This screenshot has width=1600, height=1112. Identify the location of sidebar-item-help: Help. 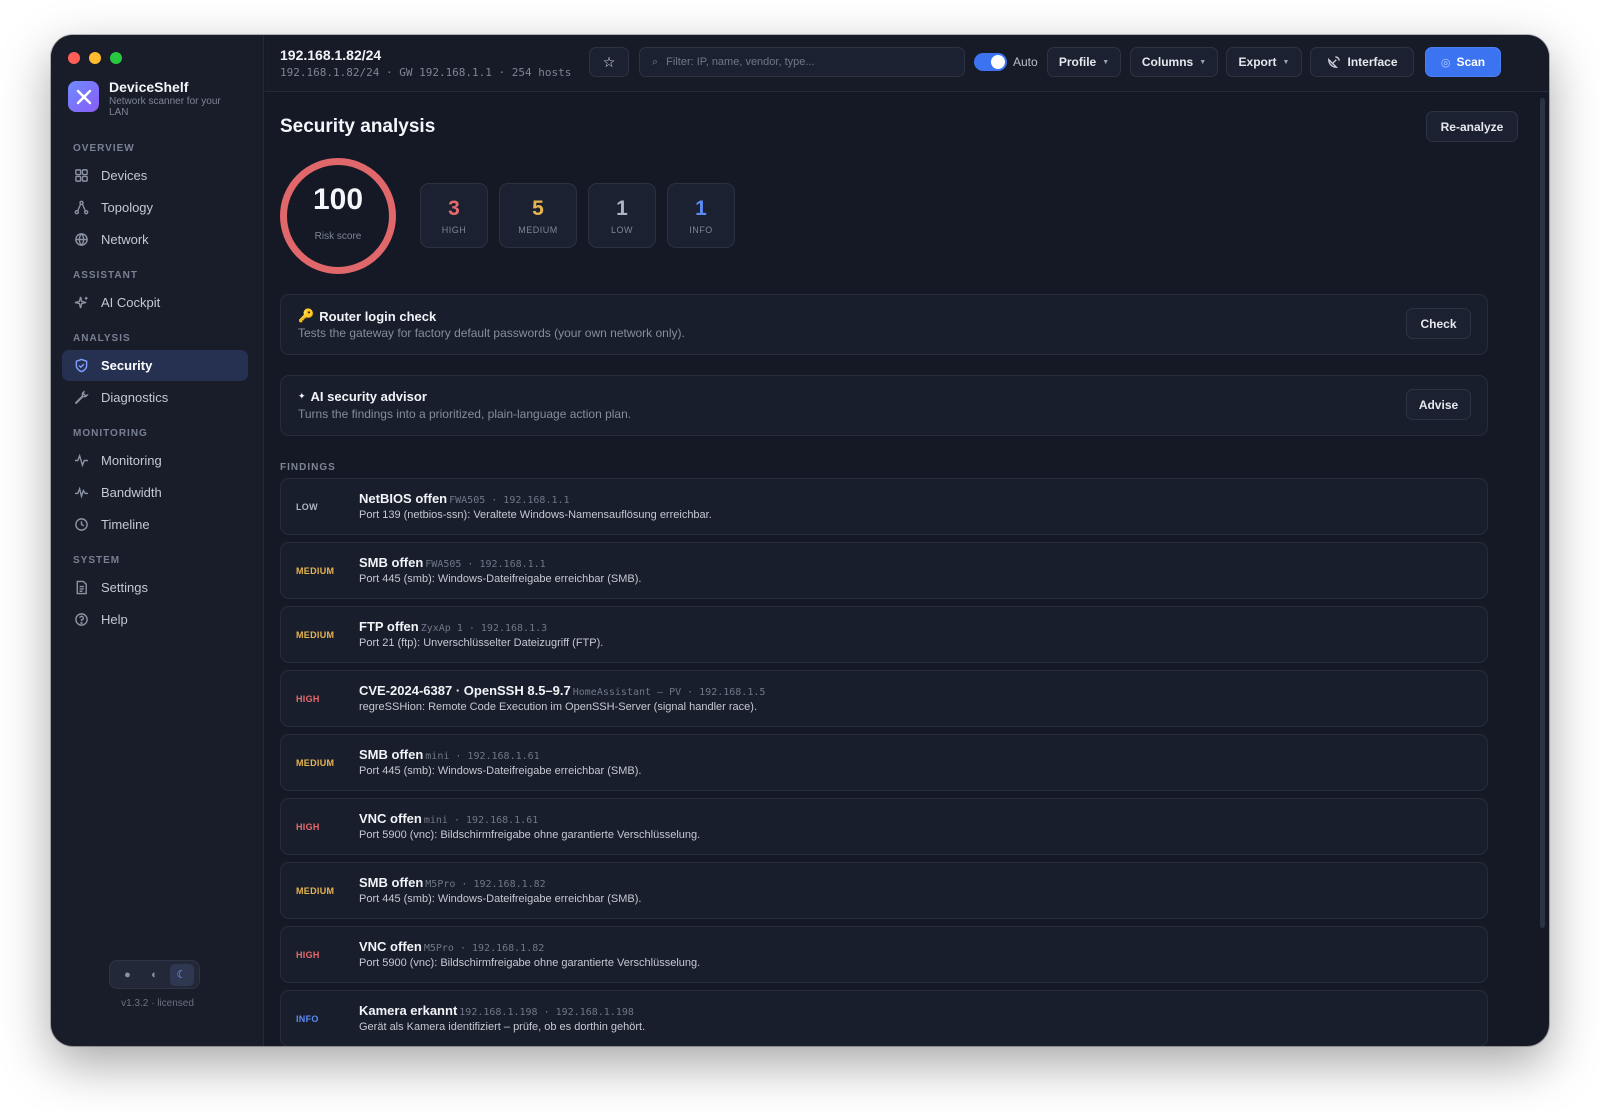
(155, 619).